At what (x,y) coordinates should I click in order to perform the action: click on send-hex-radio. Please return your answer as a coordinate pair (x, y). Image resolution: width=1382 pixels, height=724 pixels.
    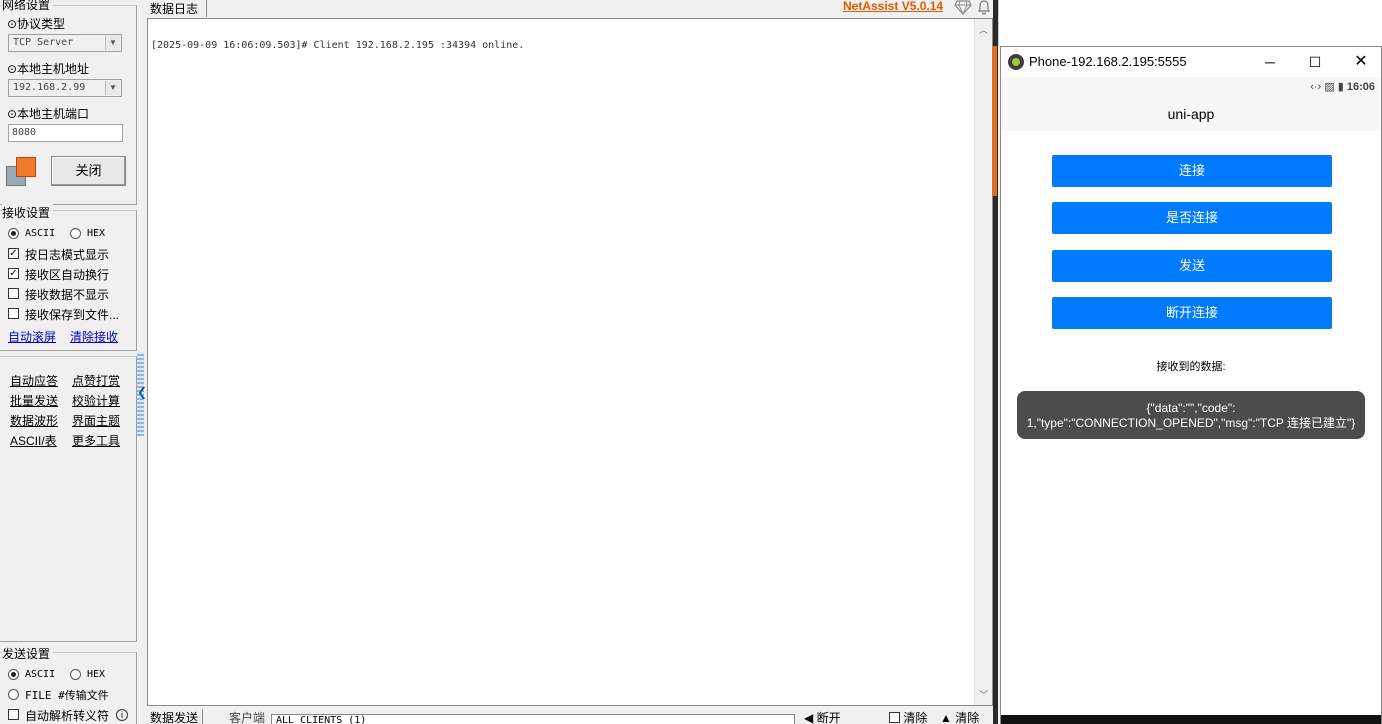
    Looking at the image, I should click on (75, 674).